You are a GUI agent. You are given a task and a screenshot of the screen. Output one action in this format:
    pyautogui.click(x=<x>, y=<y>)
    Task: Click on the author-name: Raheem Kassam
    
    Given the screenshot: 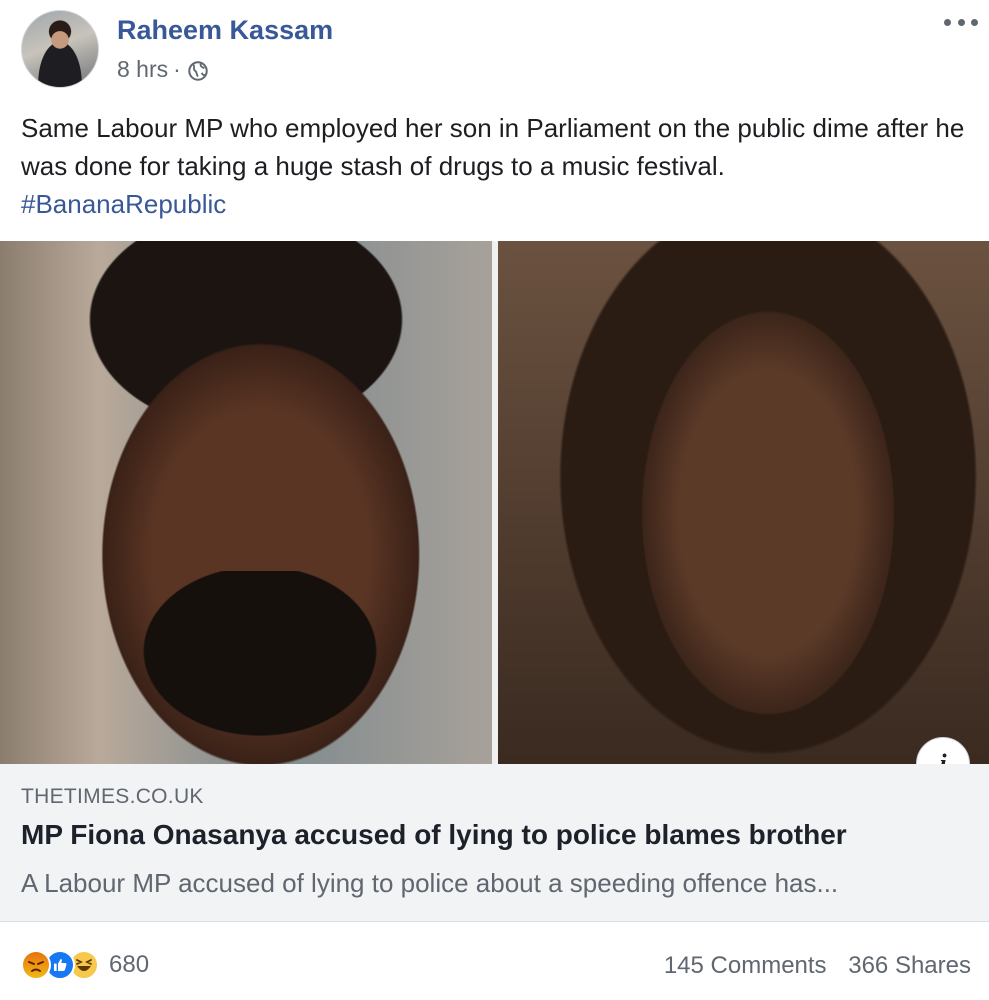 What is the action you would take?
    pyautogui.click(x=225, y=30)
    